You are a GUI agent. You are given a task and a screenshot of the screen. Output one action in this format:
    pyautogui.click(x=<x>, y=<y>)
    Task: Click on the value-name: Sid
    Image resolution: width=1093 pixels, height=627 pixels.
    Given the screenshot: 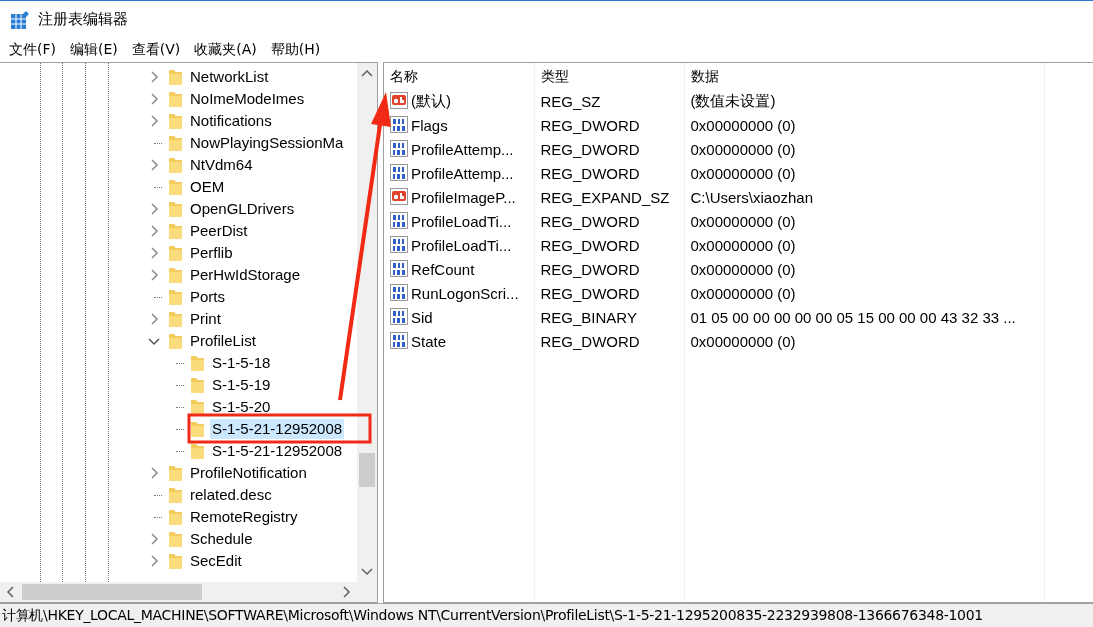 What is the action you would take?
    pyautogui.click(x=422, y=317)
    